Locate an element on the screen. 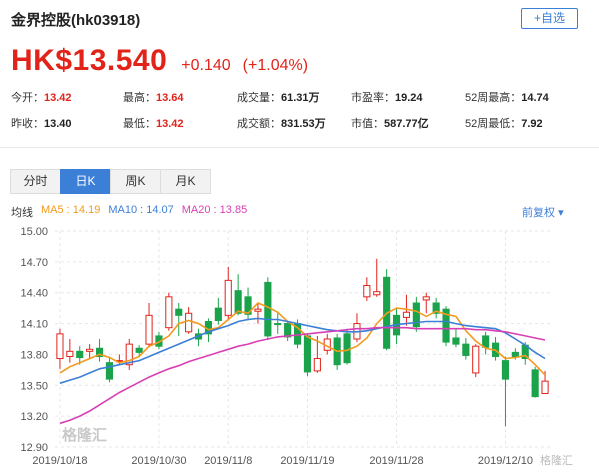 The height and width of the screenshot is (472, 599). x-tick-label: 2019/11/8 is located at coordinates (228, 461).